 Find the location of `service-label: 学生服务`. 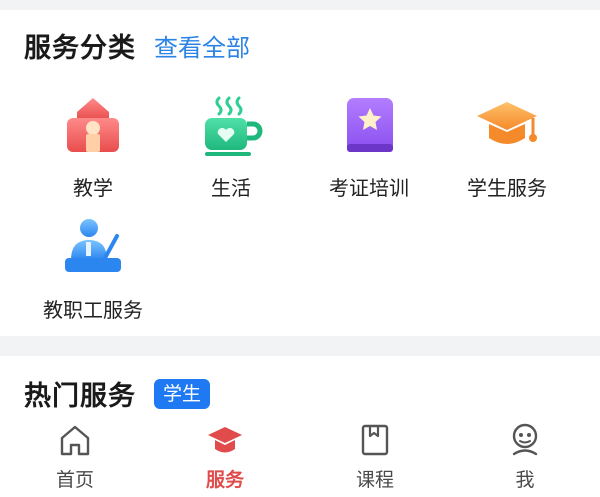

service-label: 学生服务 is located at coordinates (507, 188).